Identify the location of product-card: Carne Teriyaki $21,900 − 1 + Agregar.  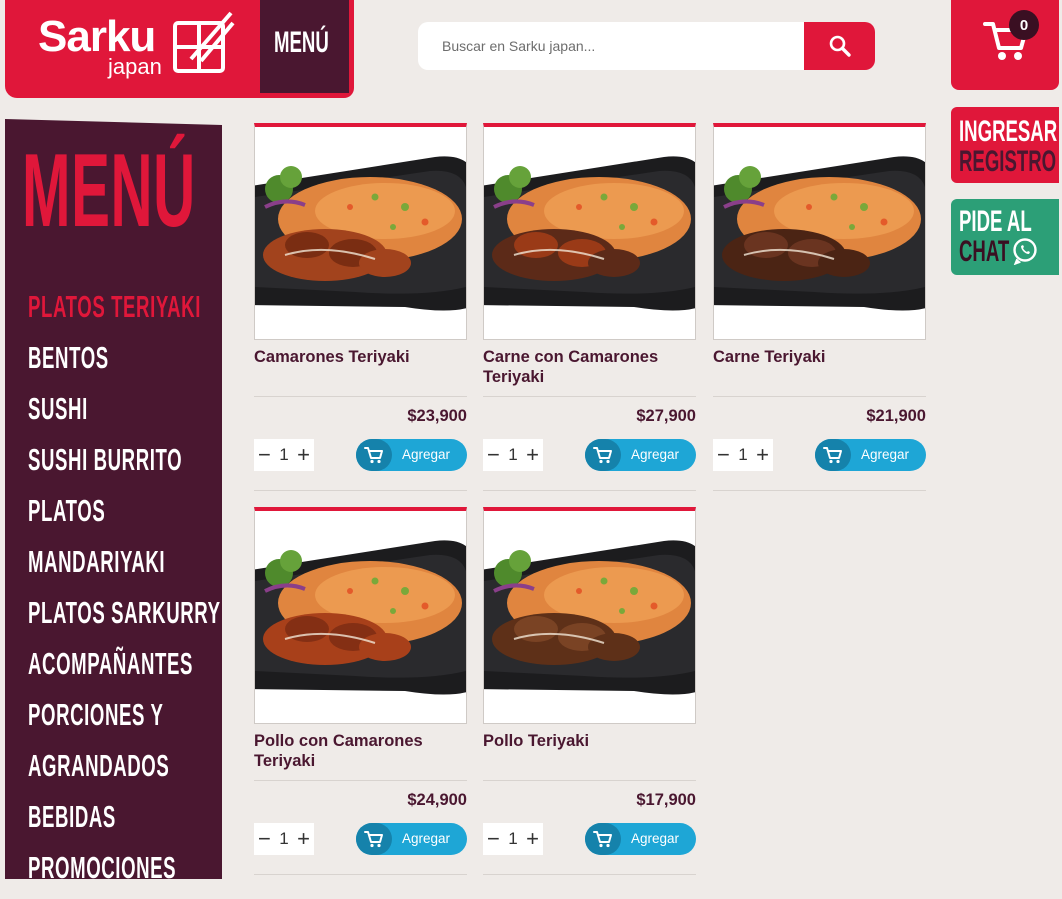
(819, 307).